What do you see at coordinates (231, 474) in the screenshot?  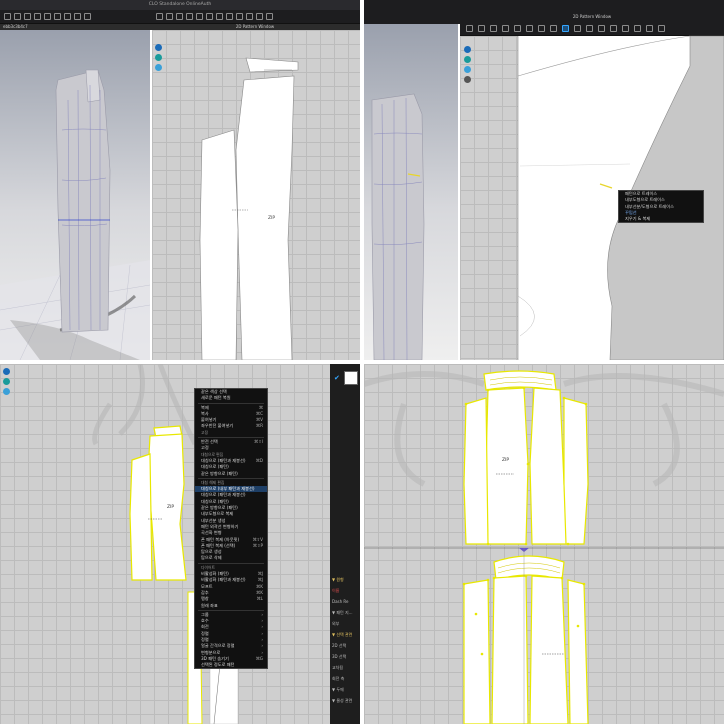 I see `menu-item: 같은 방향으로 (패턴)` at bounding box center [231, 474].